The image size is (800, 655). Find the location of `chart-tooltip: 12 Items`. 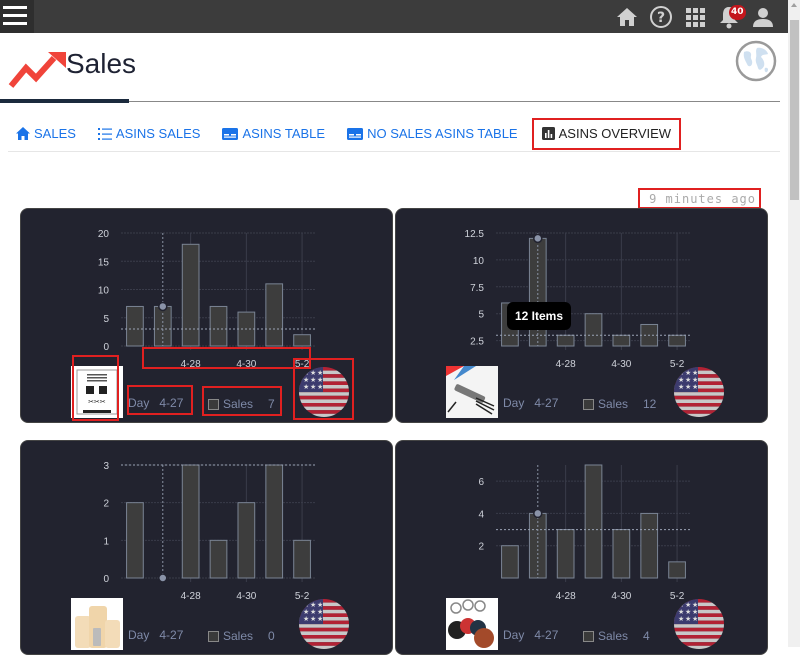

chart-tooltip: 12 Items is located at coordinates (539, 316).